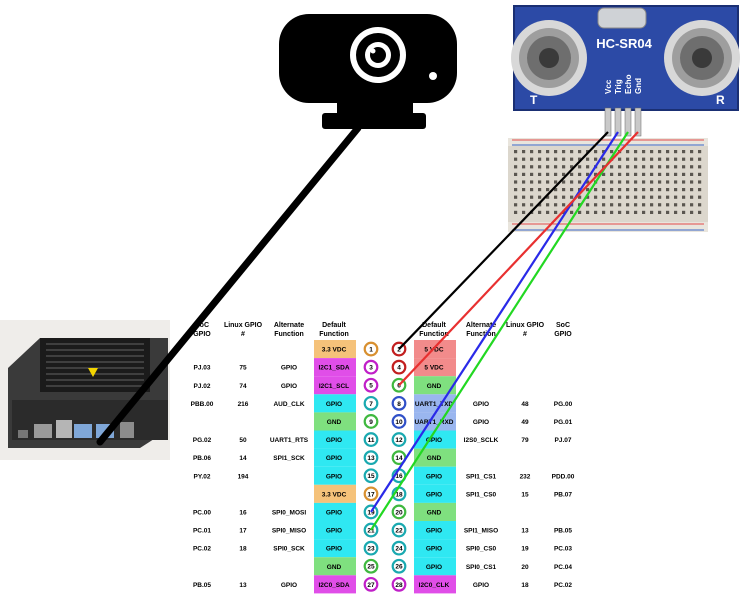  What do you see at coordinates (525, 440) in the screenshot?
I see `right-linux-gpio: 79` at bounding box center [525, 440].